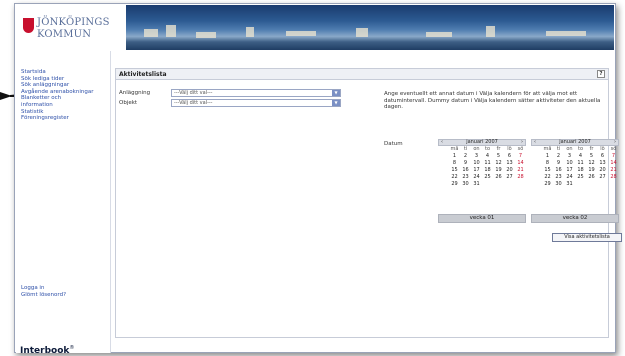 The height and width of the screenshot is (356, 625). What do you see at coordinates (536, 149) in the screenshot?
I see `weekday-label` at bounding box center [536, 149].